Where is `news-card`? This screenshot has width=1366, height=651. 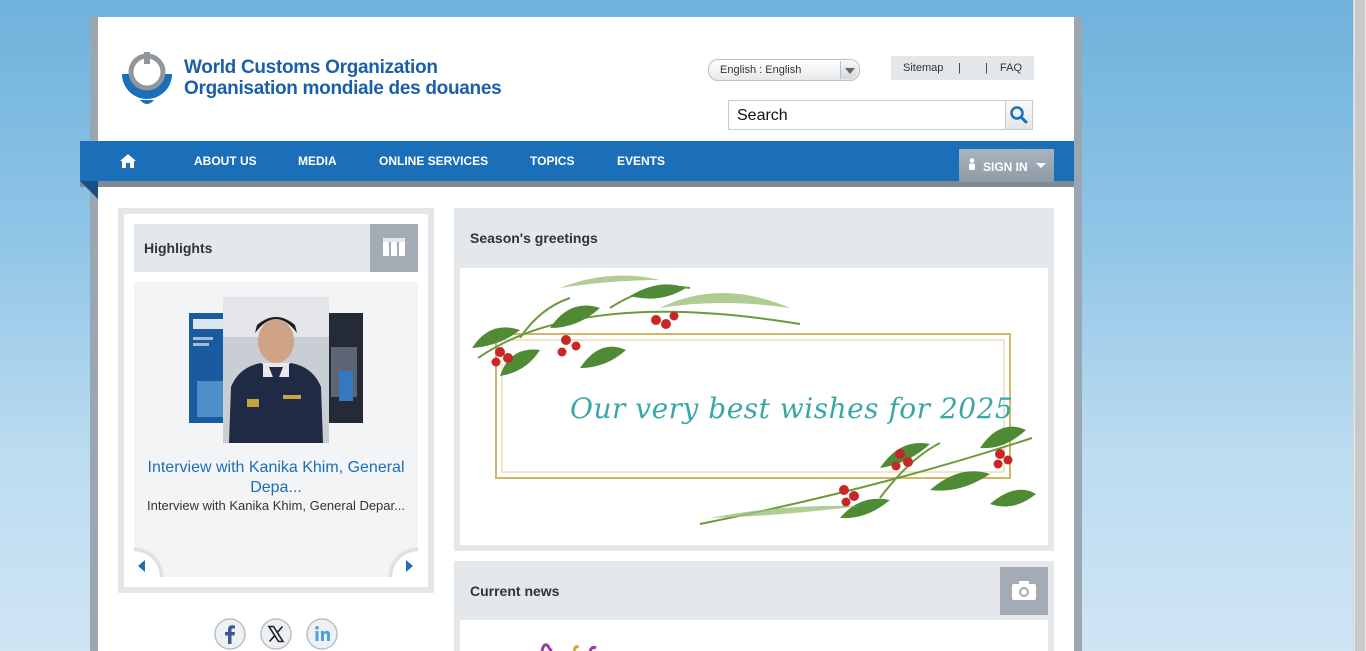
news-card is located at coordinates (754, 635).